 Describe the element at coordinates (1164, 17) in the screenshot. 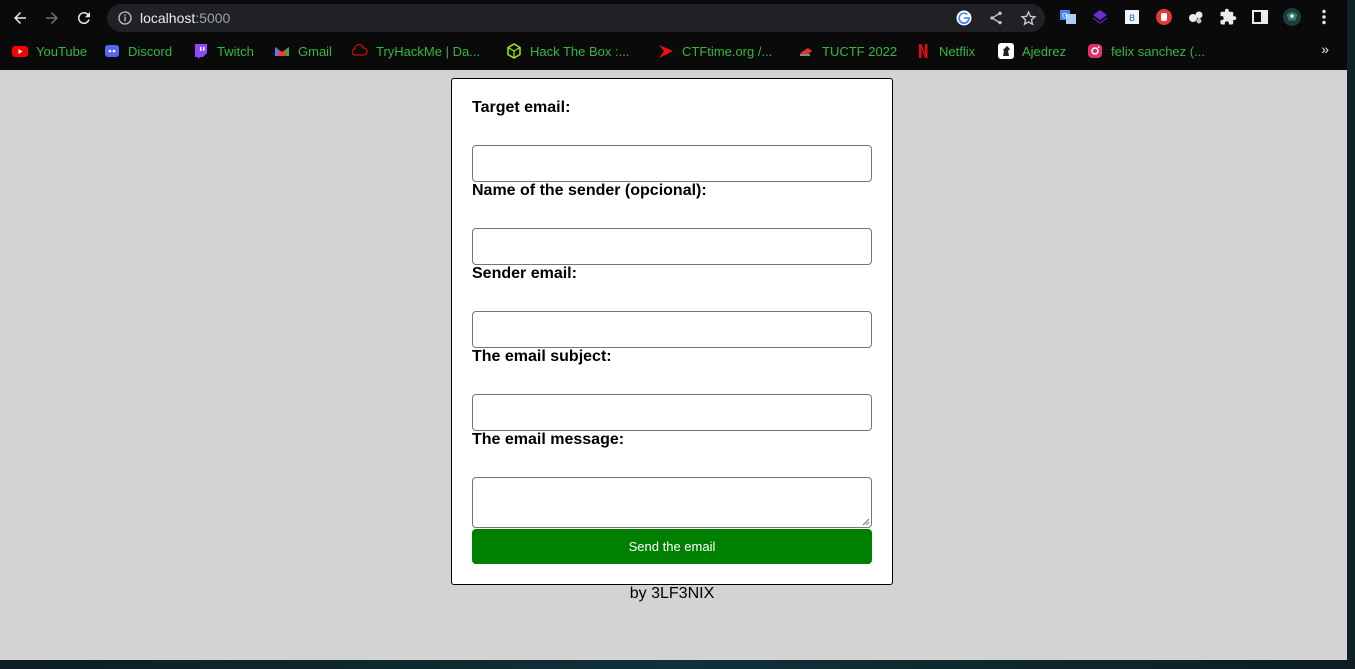

I see `hand-extension-icon` at that location.